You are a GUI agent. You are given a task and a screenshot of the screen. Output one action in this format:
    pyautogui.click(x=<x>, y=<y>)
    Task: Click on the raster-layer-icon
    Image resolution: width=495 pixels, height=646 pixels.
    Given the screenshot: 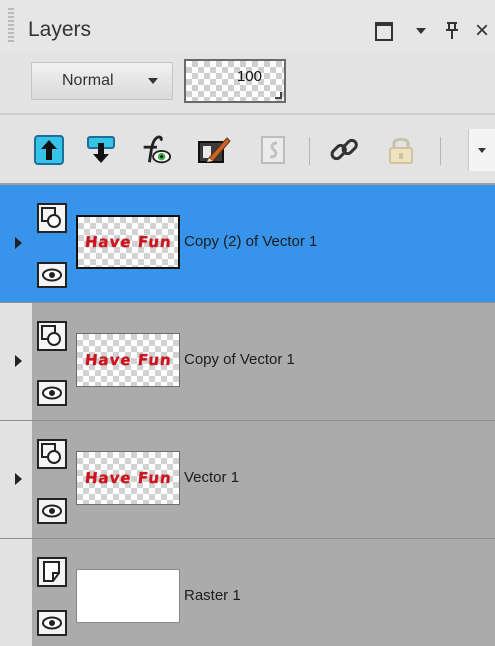 What is the action you would take?
    pyautogui.click(x=52, y=572)
    